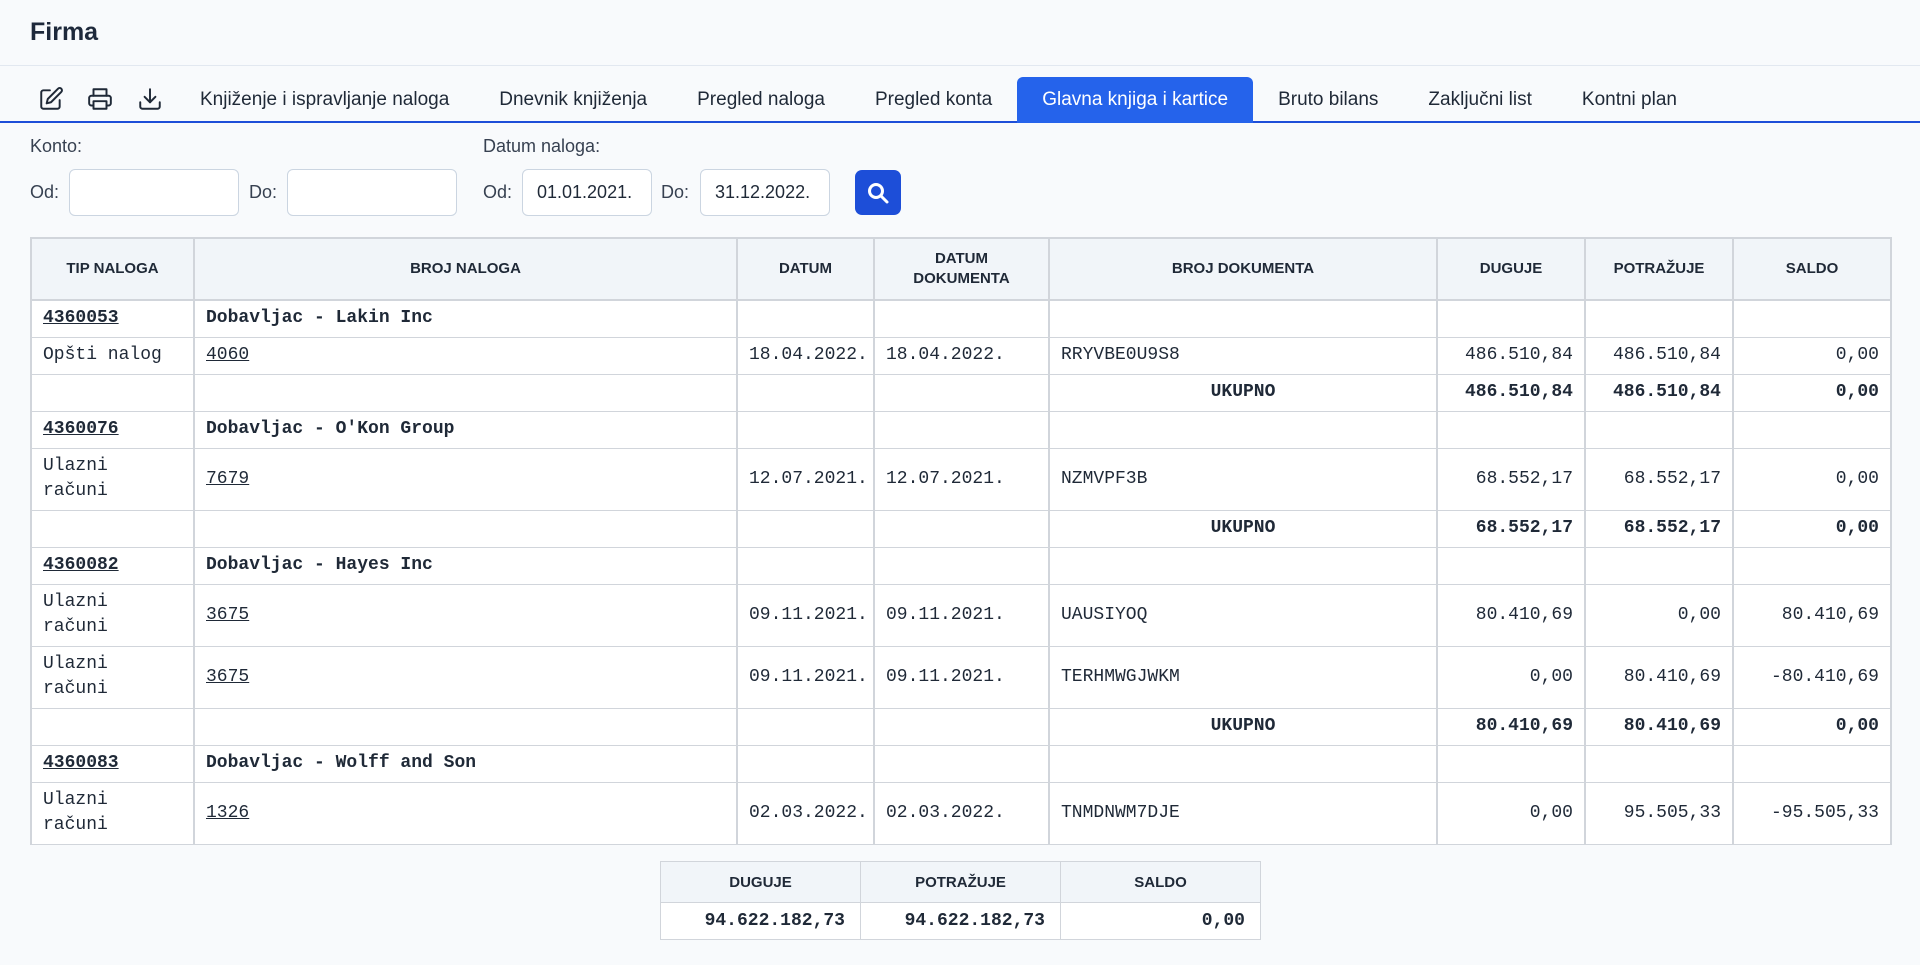 This screenshot has height=965, width=1920. I want to click on account-row: 4360053 Dobavljac - Lakin Inc, so click(961, 318).